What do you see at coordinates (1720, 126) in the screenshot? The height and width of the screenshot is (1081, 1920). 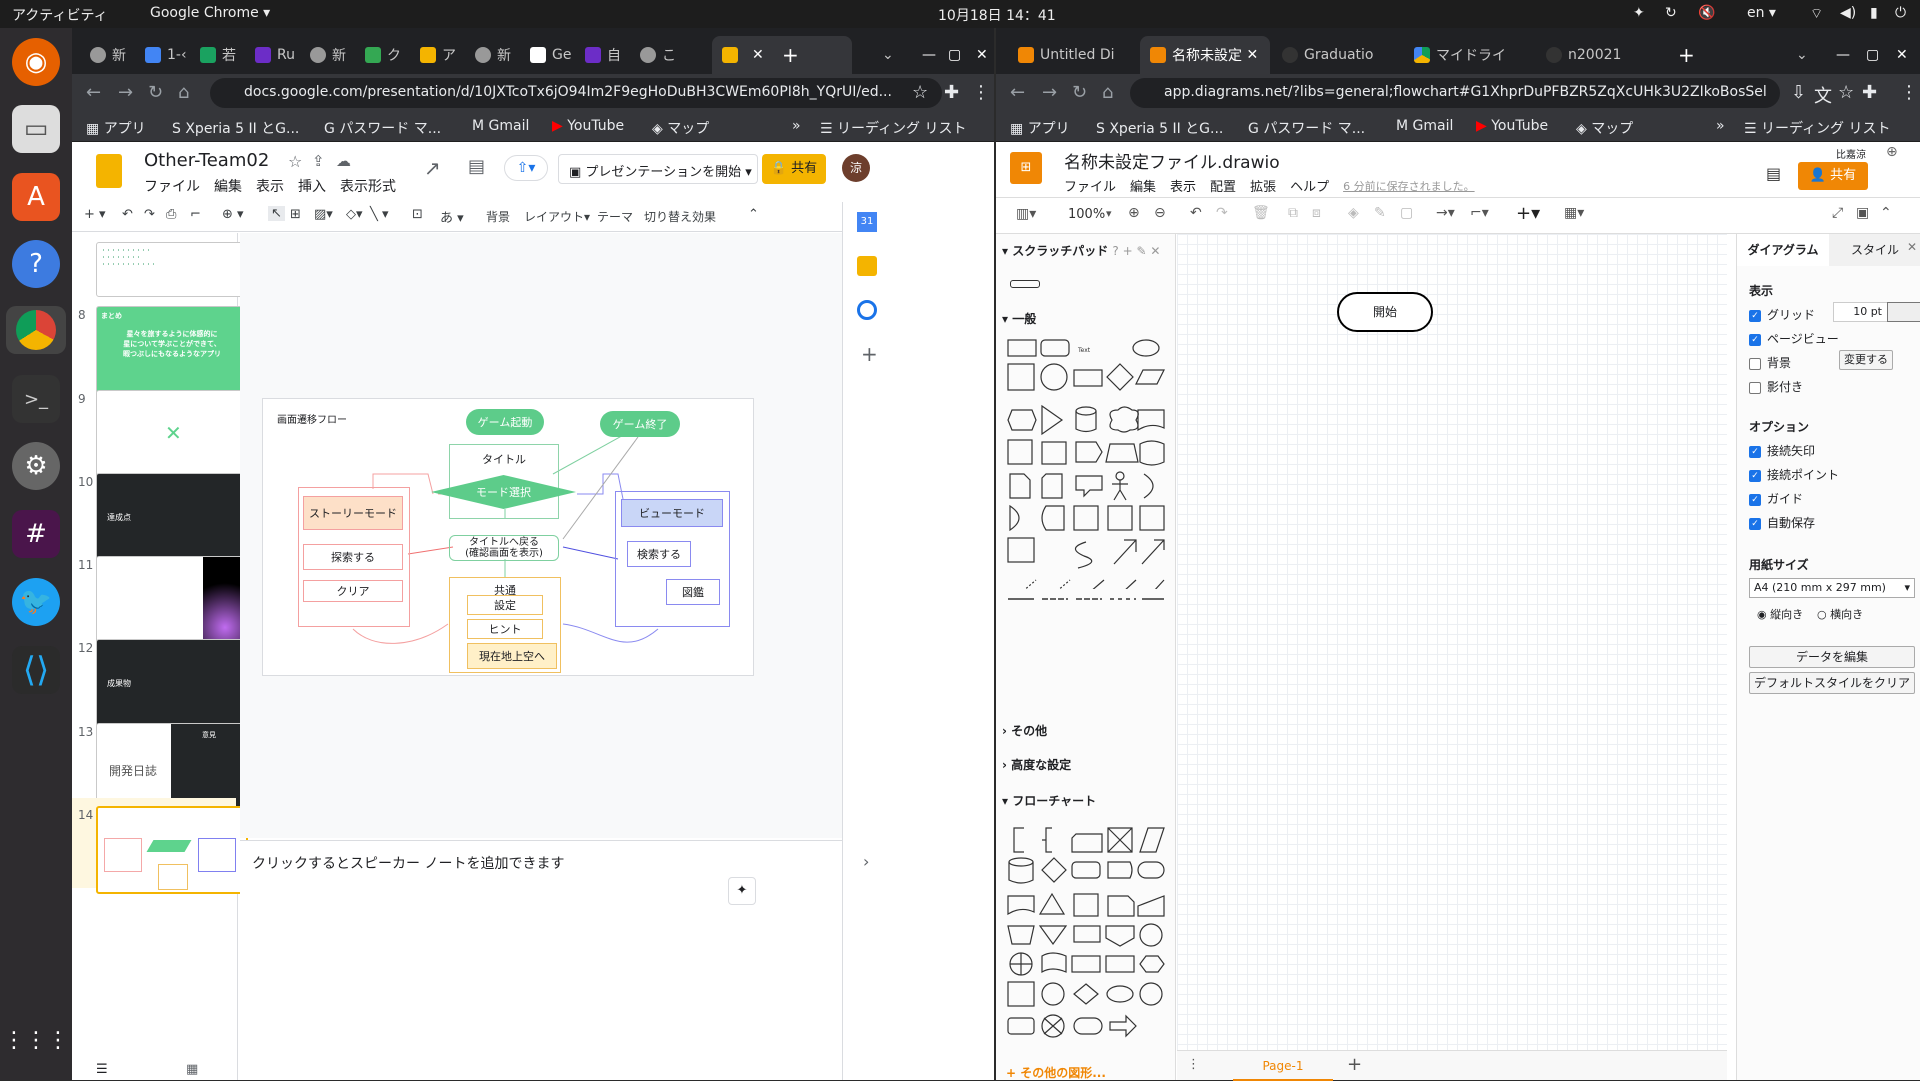 I see `bookmarks-overflow: »` at bounding box center [1720, 126].